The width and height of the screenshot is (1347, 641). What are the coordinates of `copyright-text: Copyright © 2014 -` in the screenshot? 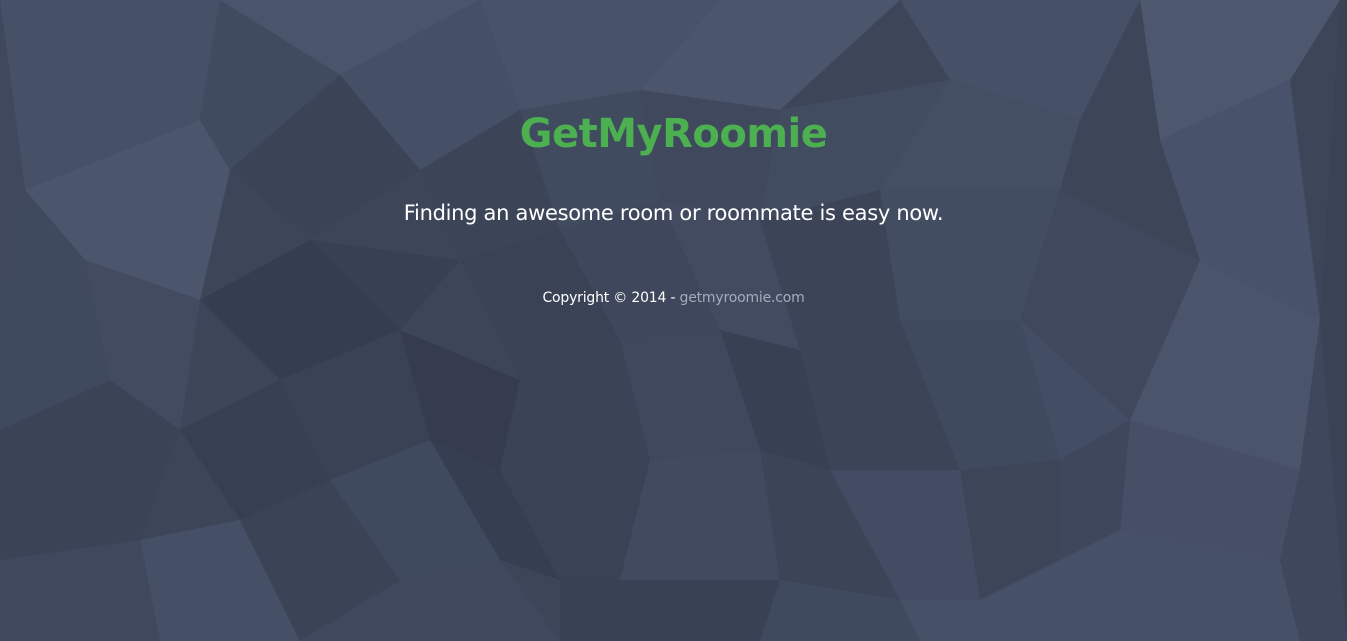 It's located at (611, 298).